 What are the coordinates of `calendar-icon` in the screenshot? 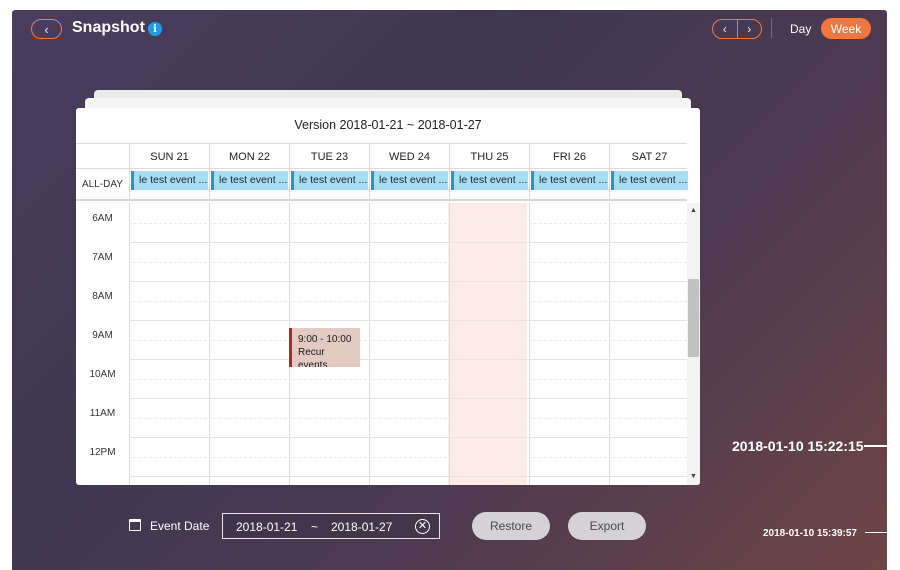 It's located at (135, 525).